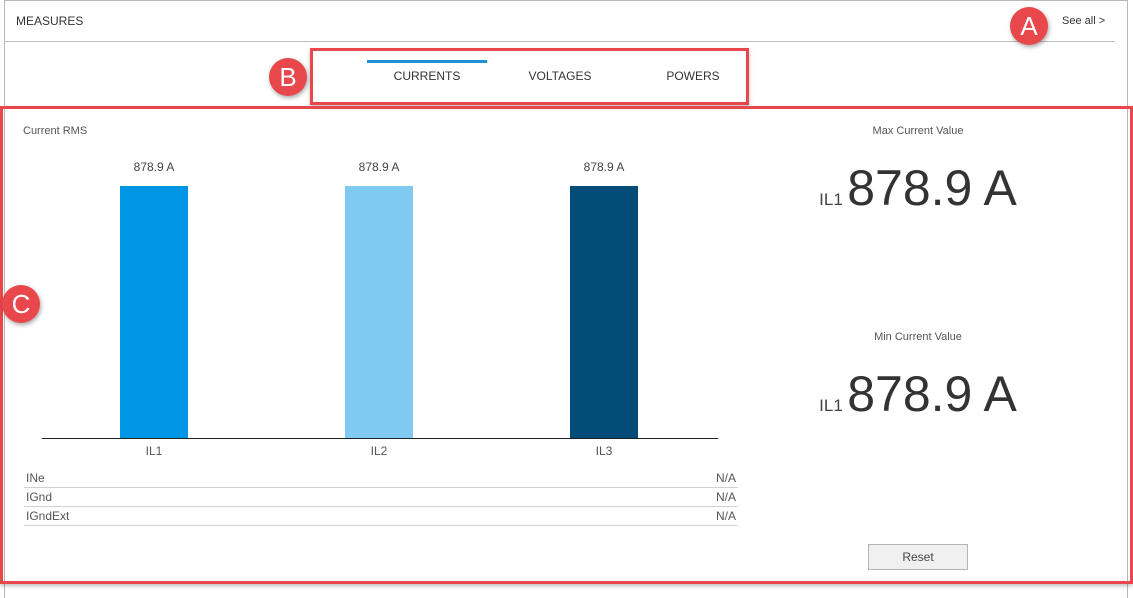 This screenshot has height=598, width=1133. What do you see at coordinates (288, 77) in the screenshot?
I see `annotation-badge-b: B` at bounding box center [288, 77].